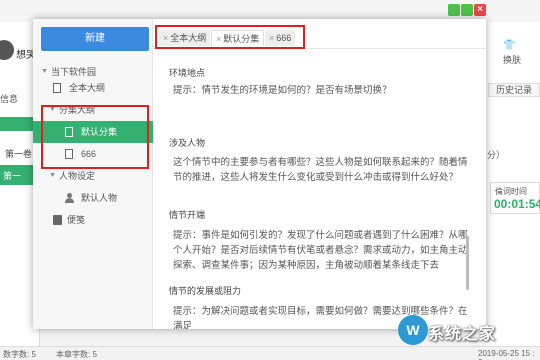 The height and width of the screenshot is (360, 540). What do you see at coordinates (76, 354) in the screenshot?
I see `chapter-words: 本章字数: 5` at bounding box center [76, 354].